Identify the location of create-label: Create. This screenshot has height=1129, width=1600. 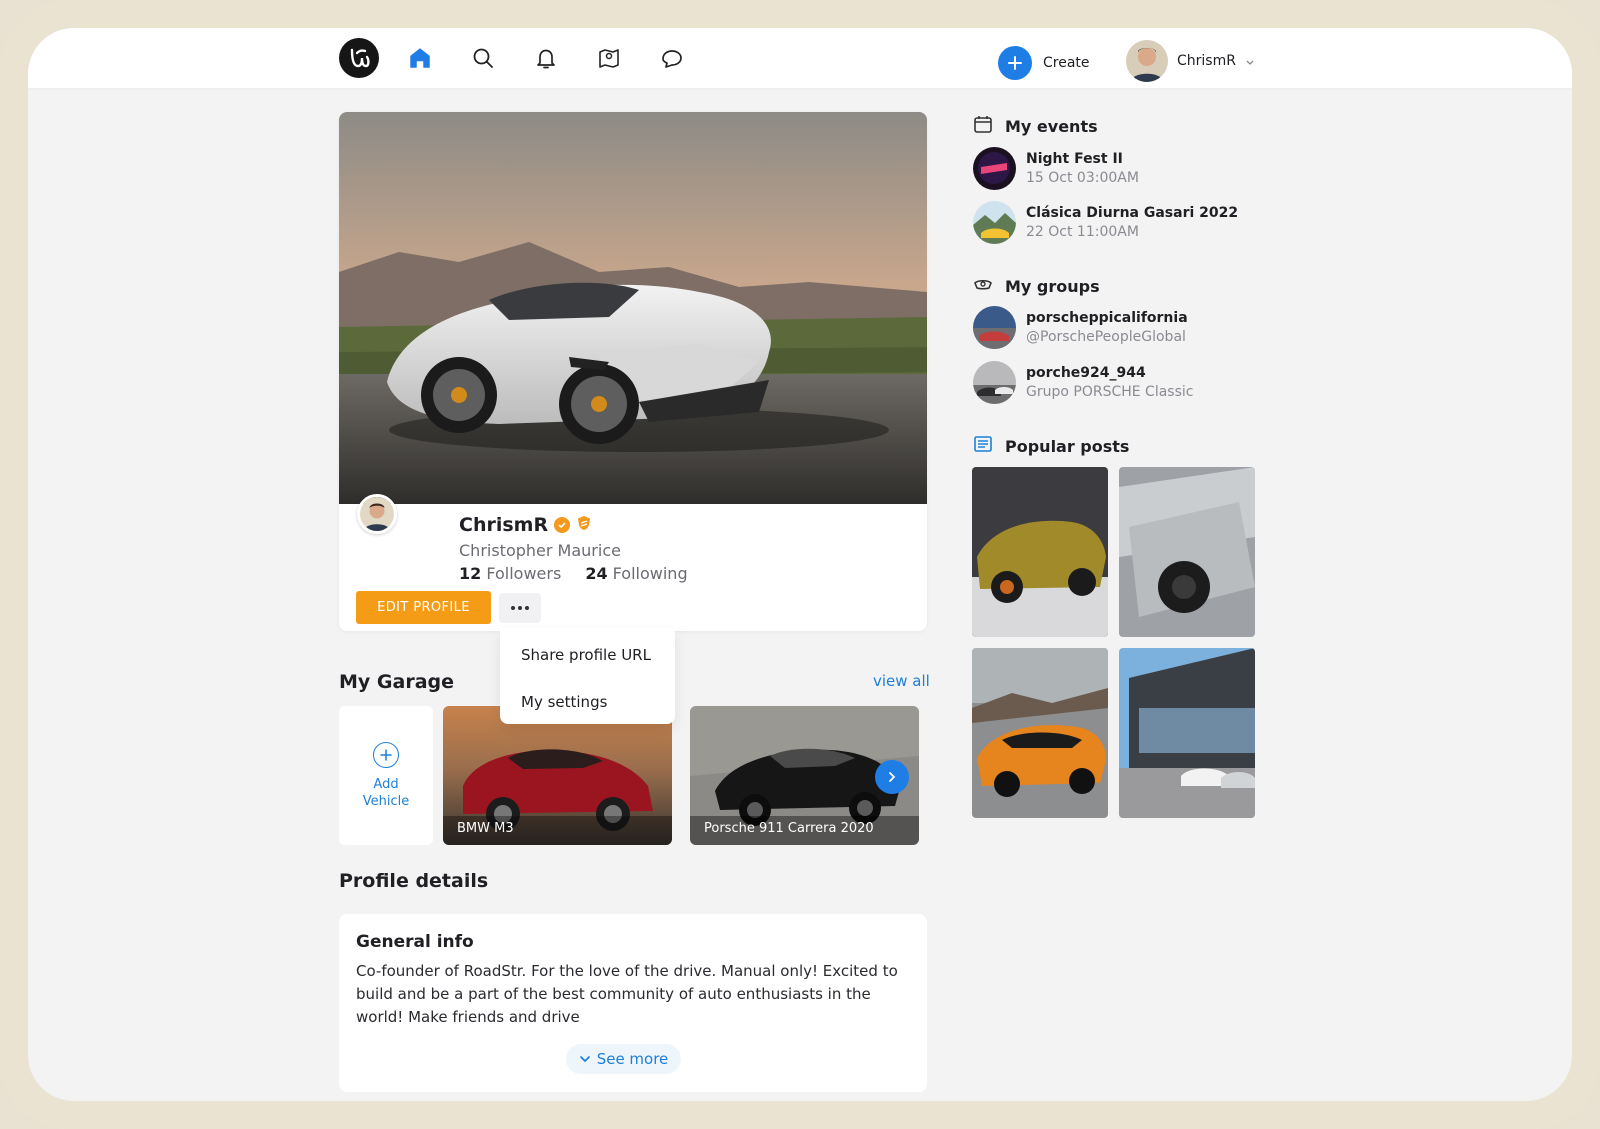
(1066, 63).